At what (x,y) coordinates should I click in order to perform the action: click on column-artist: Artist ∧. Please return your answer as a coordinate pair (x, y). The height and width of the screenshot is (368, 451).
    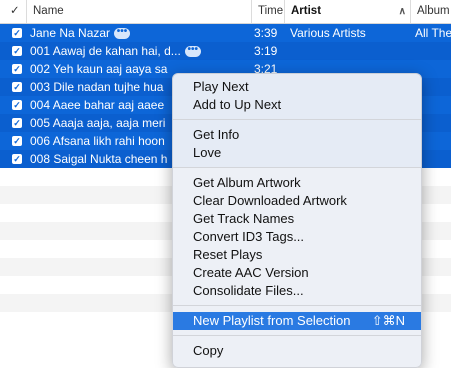
    Looking at the image, I should click on (347, 11).